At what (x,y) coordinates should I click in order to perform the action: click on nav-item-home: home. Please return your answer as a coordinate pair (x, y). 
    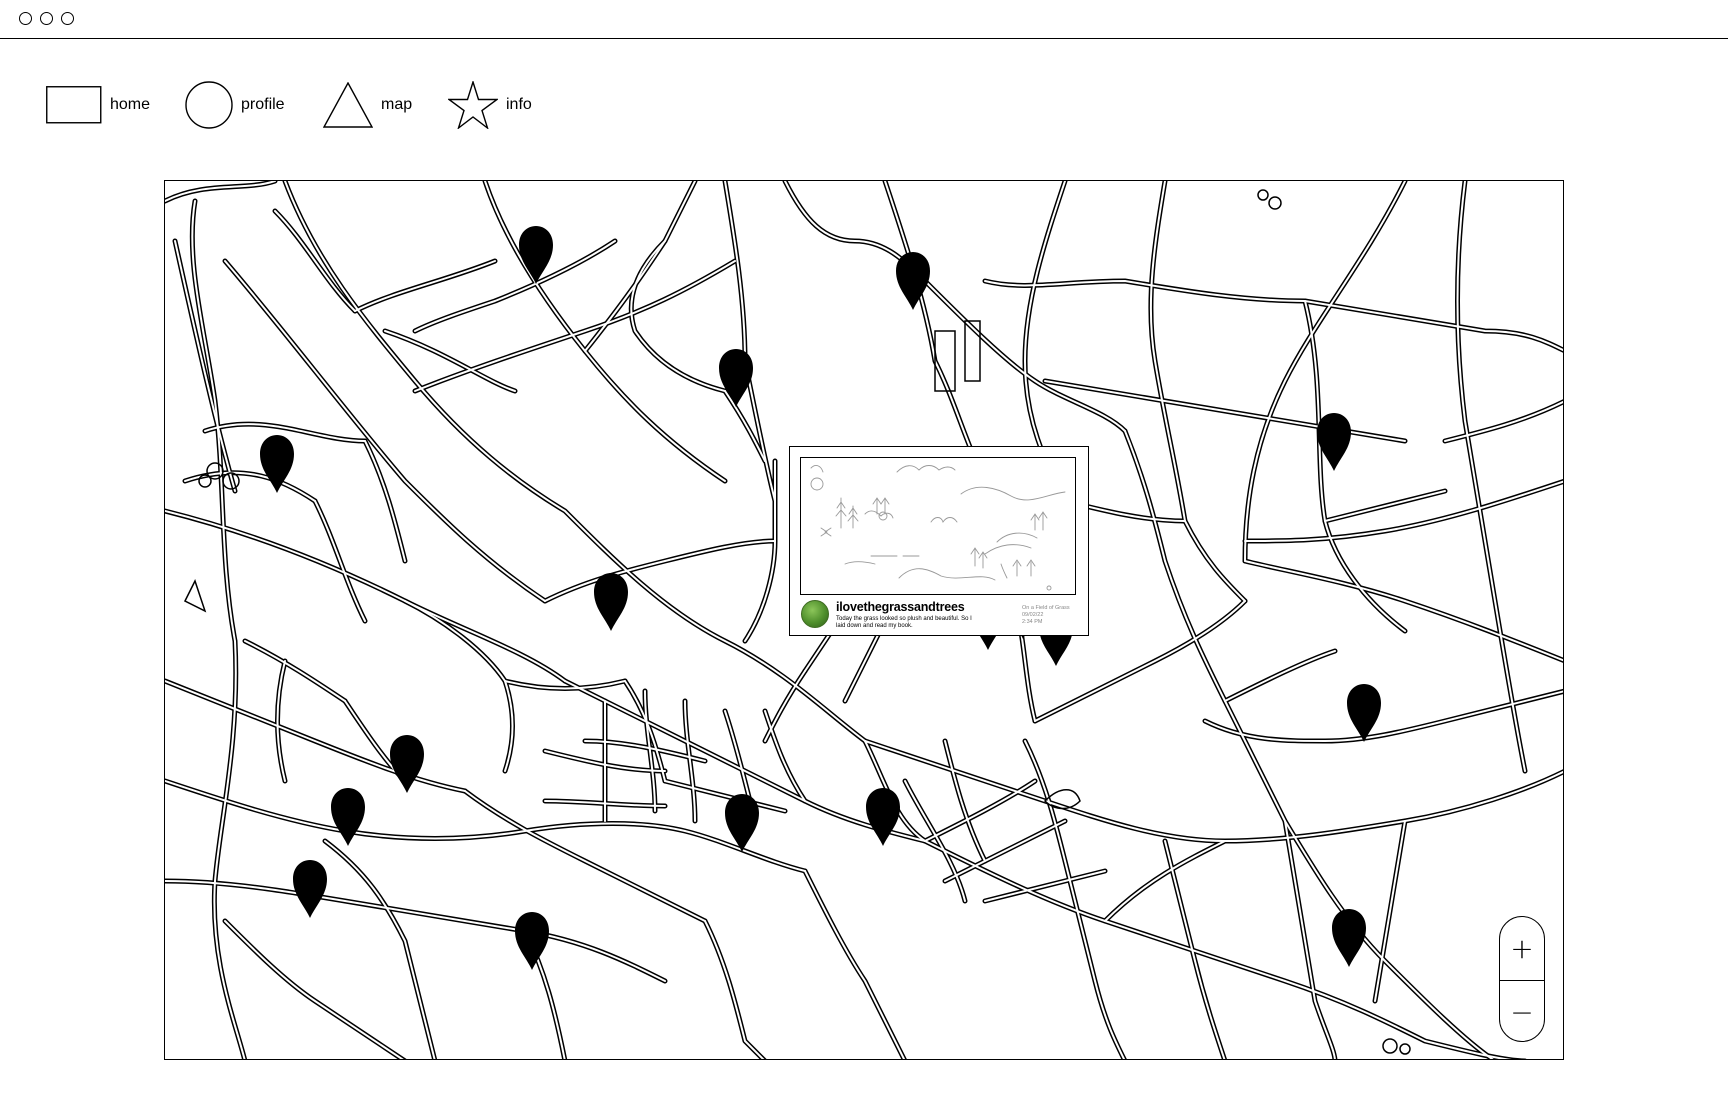
    Looking at the image, I should click on (98, 105).